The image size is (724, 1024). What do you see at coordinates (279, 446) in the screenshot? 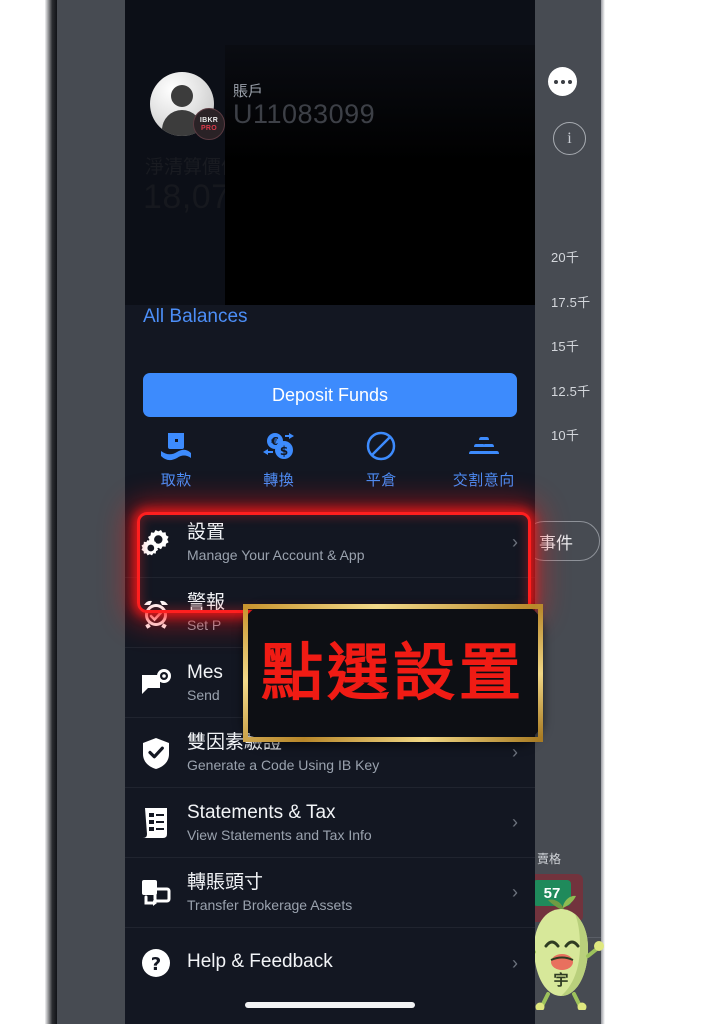
I see `convert-currency-icon: € $` at bounding box center [279, 446].